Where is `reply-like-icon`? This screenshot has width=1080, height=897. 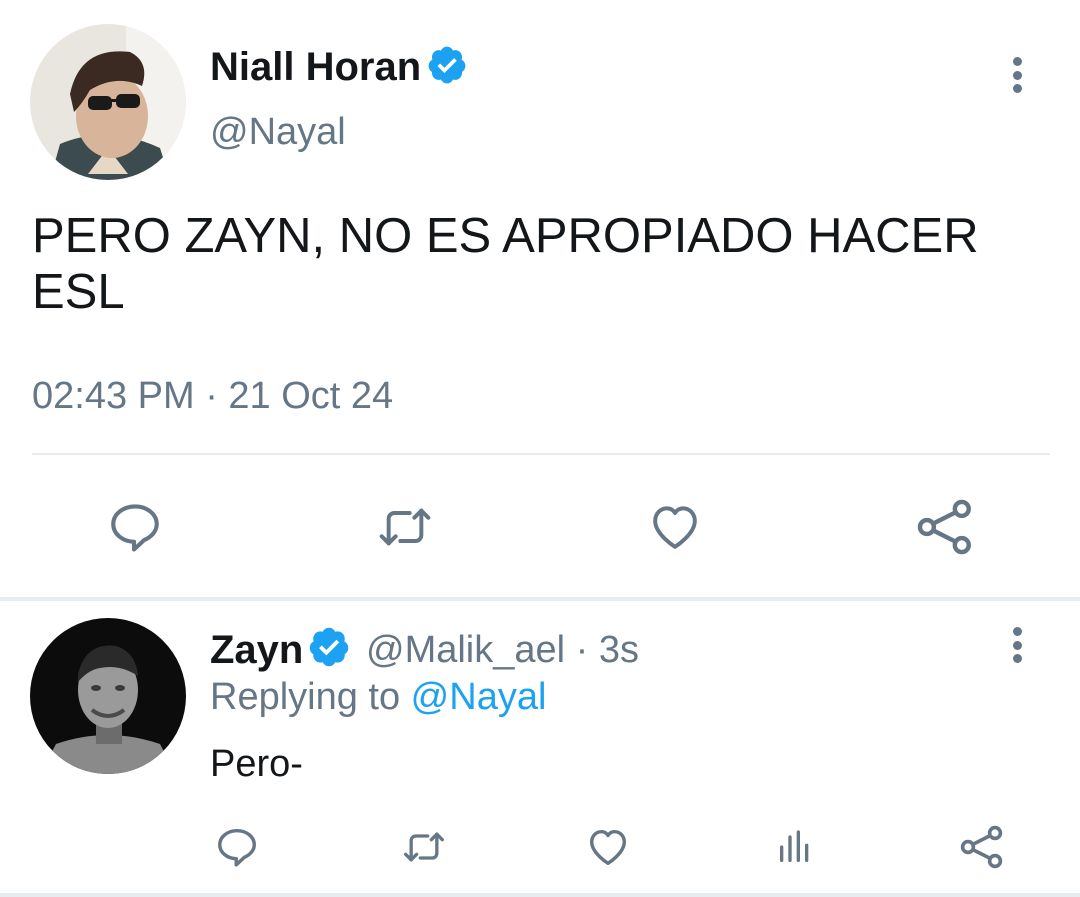
reply-like-icon is located at coordinates (608, 847).